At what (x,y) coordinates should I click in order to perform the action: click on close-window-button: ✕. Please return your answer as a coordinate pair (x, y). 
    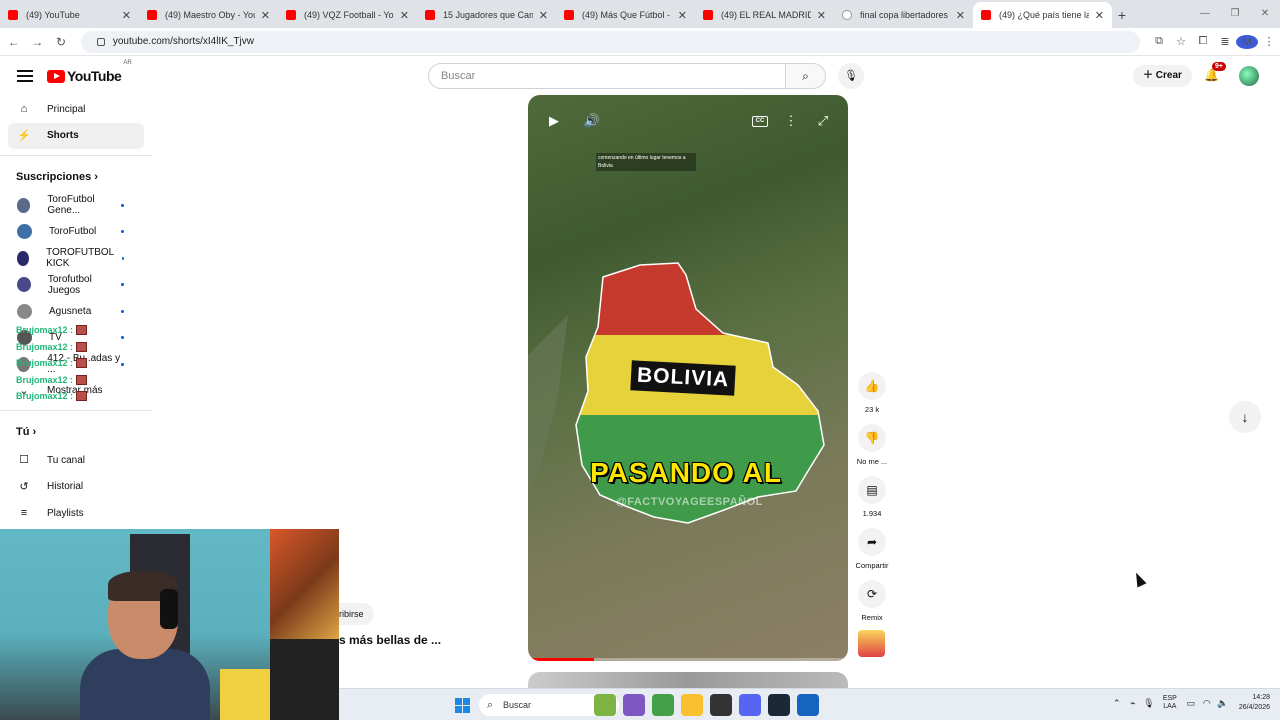
    Looking at the image, I should click on (1265, 14).